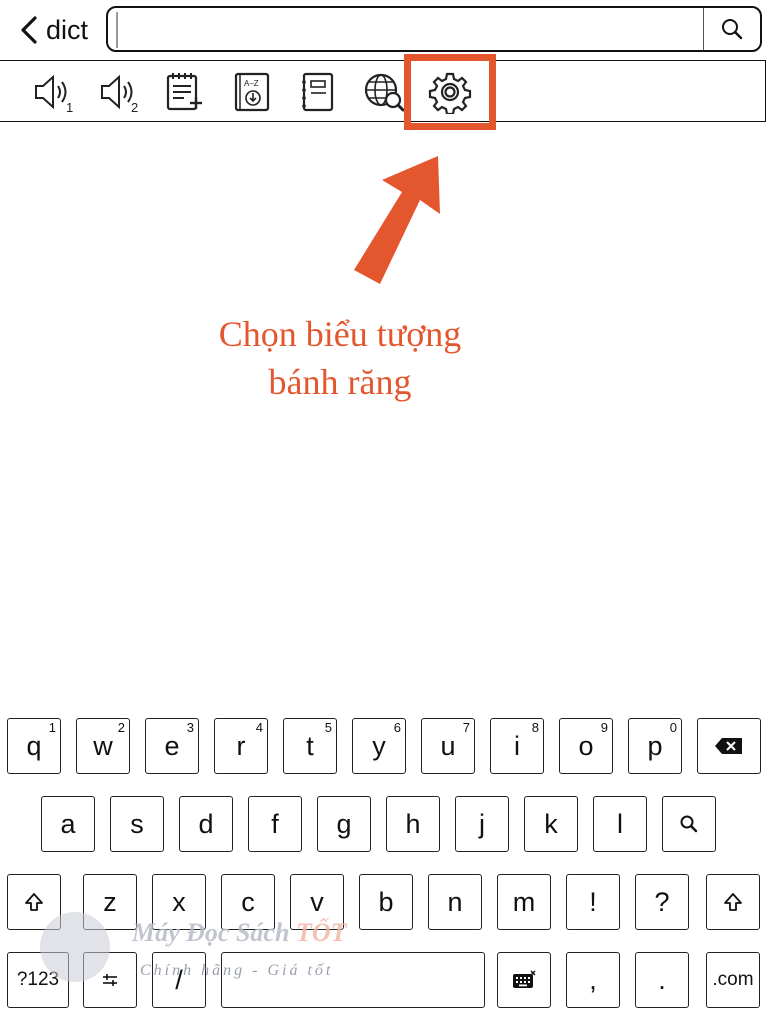 The image size is (768, 1024). I want to click on hide-keyboard-key, so click(524, 980).